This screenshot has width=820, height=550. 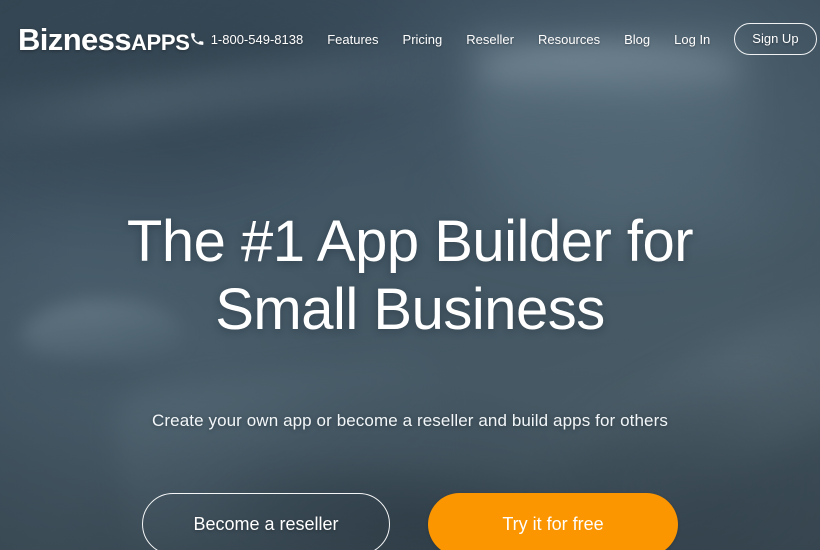 What do you see at coordinates (553, 521) in the screenshot?
I see `try-it-for-free-button: Try it for free` at bounding box center [553, 521].